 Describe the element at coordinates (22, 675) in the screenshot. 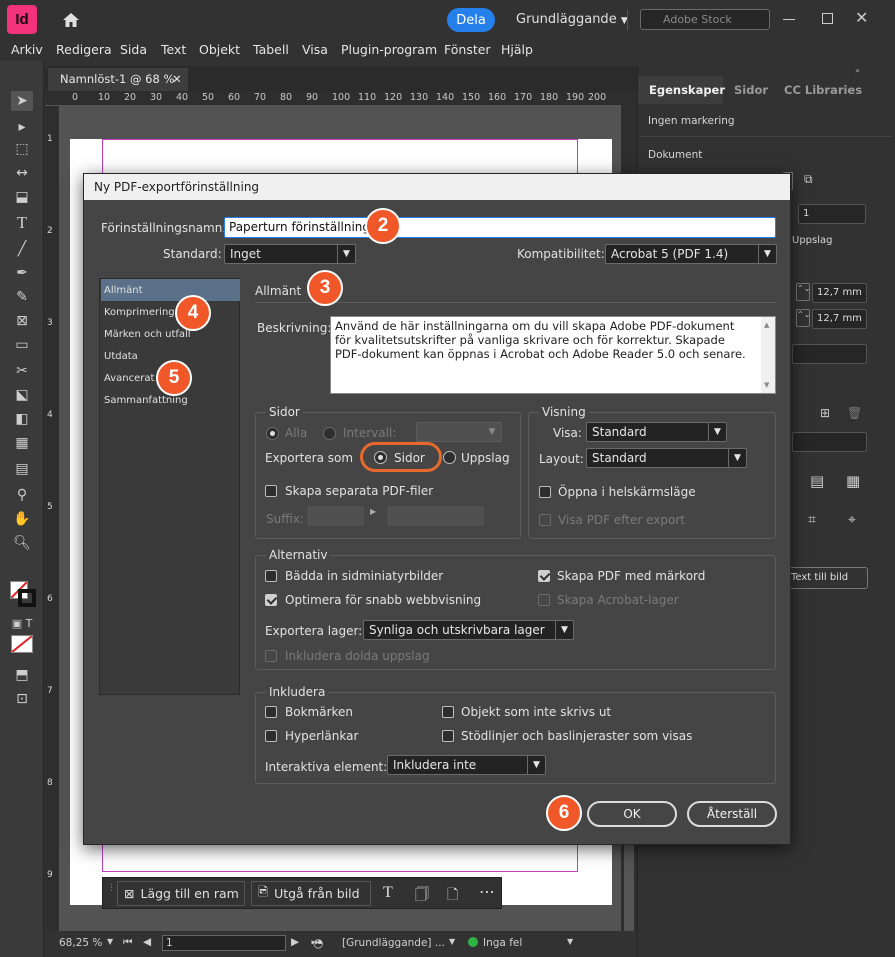

I see `screen-mode-icon: ⬒` at that location.